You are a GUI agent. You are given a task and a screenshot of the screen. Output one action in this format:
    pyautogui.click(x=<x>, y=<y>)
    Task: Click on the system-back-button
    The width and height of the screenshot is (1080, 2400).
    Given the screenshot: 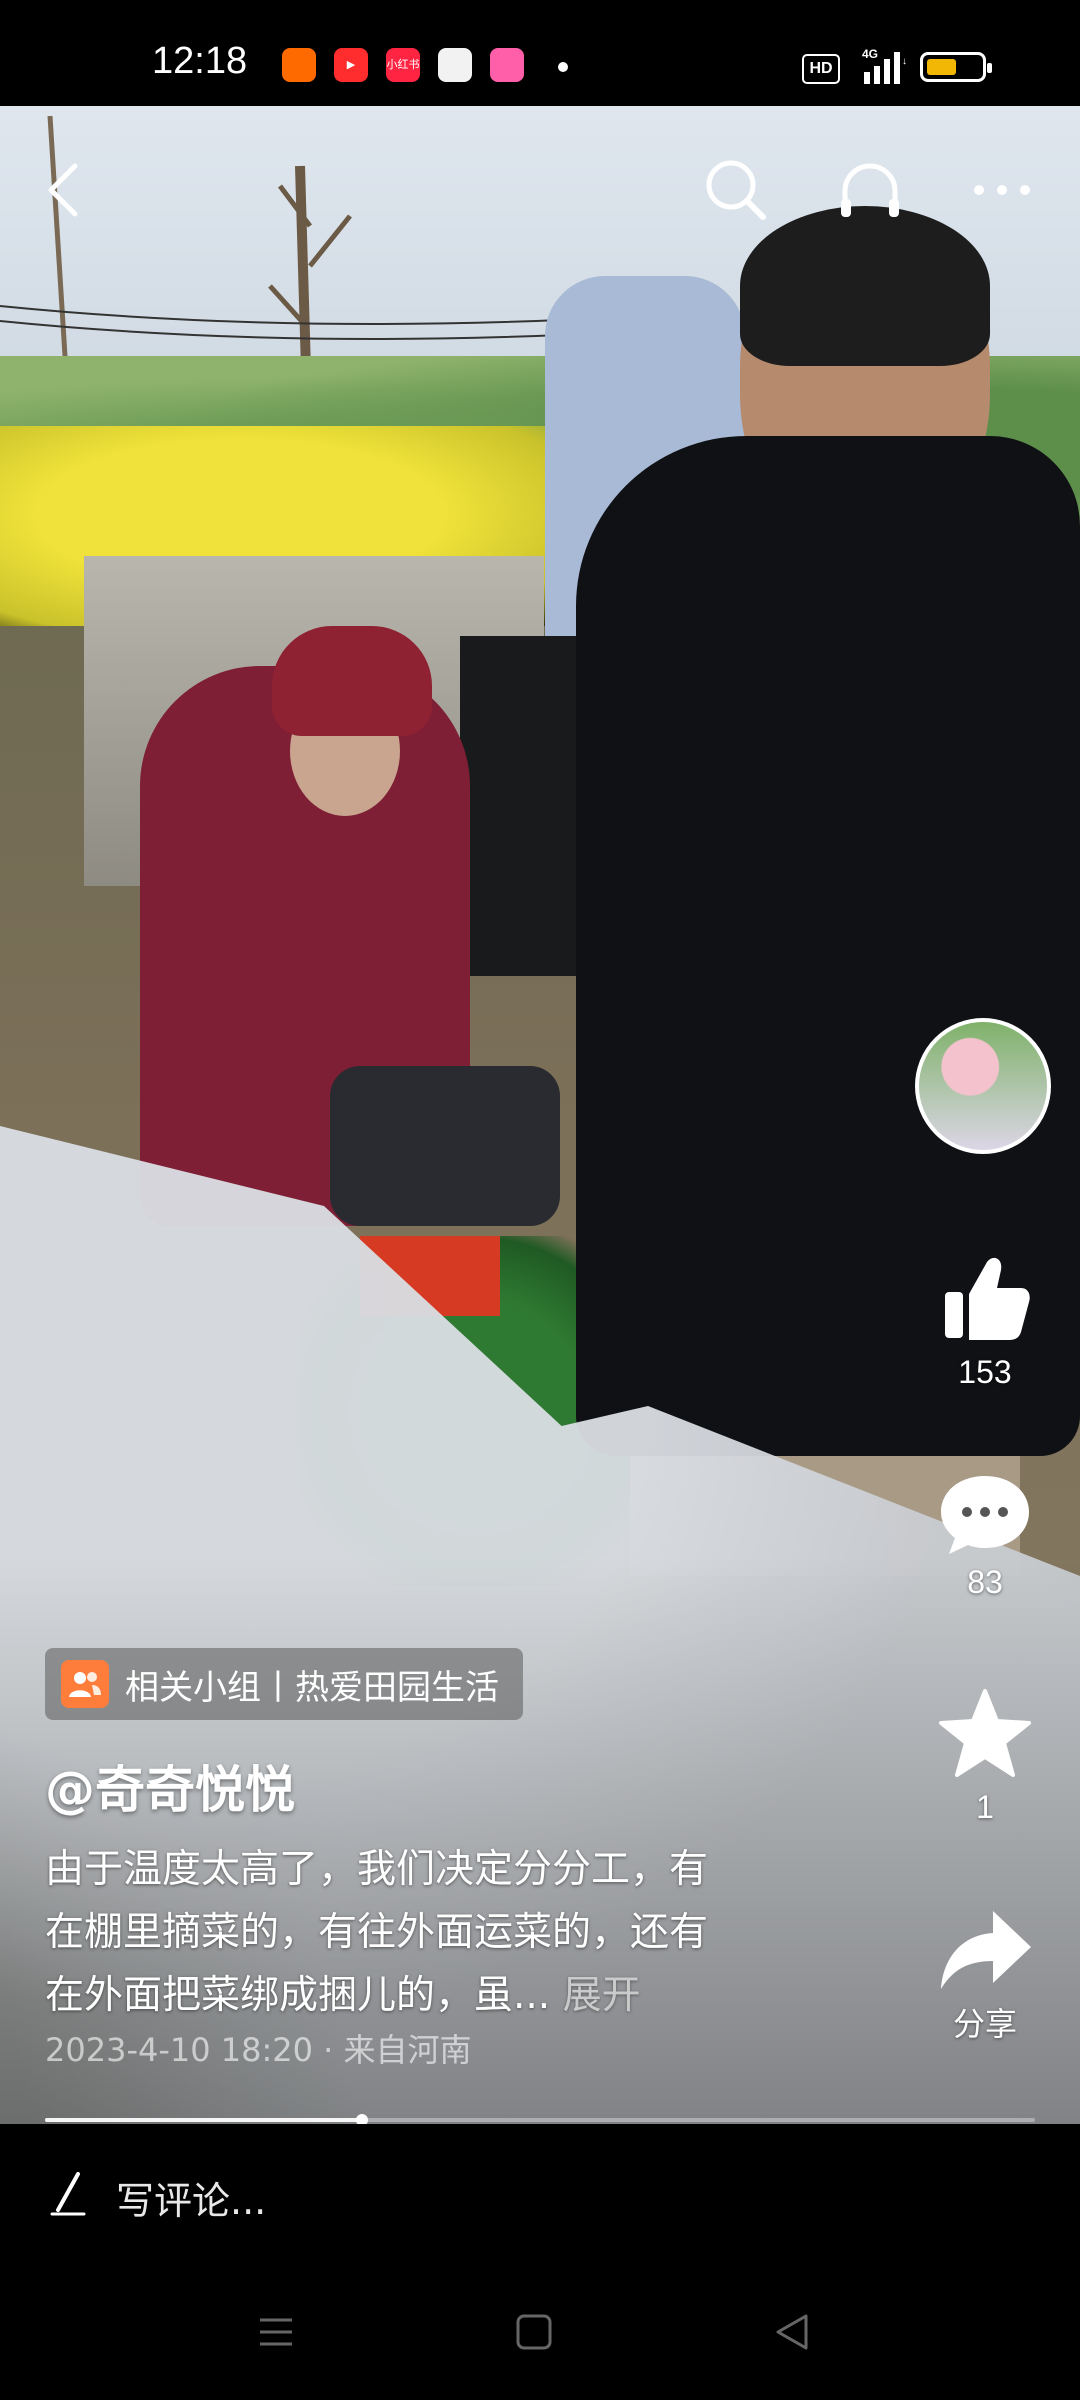 What is the action you would take?
    pyautogui.click(x=792, y=2332)
    